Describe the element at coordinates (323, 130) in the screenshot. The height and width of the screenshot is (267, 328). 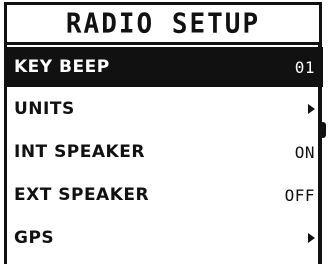
I see `scrollbar-thumb` at that location.